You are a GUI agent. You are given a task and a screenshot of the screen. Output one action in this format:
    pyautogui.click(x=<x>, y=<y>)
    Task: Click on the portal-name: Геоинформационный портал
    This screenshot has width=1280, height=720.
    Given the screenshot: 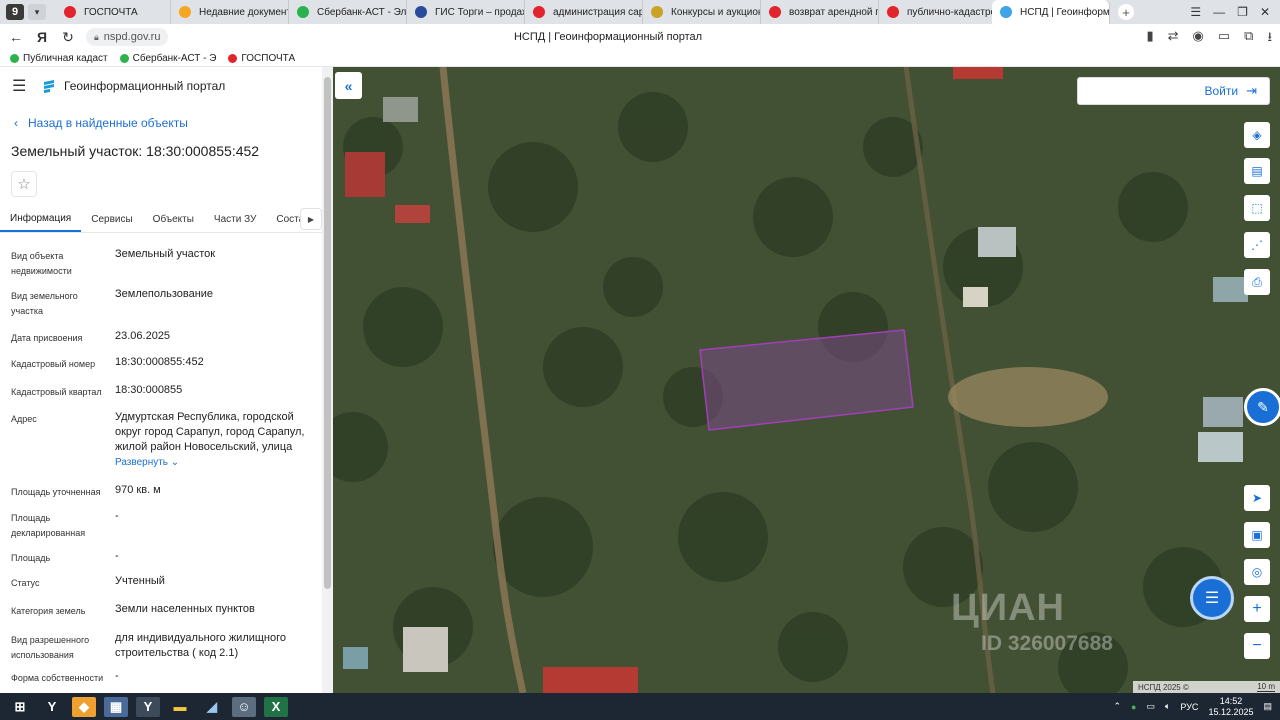 What is the action you would take?
    pyautogui.click(x=145, y=86)
    